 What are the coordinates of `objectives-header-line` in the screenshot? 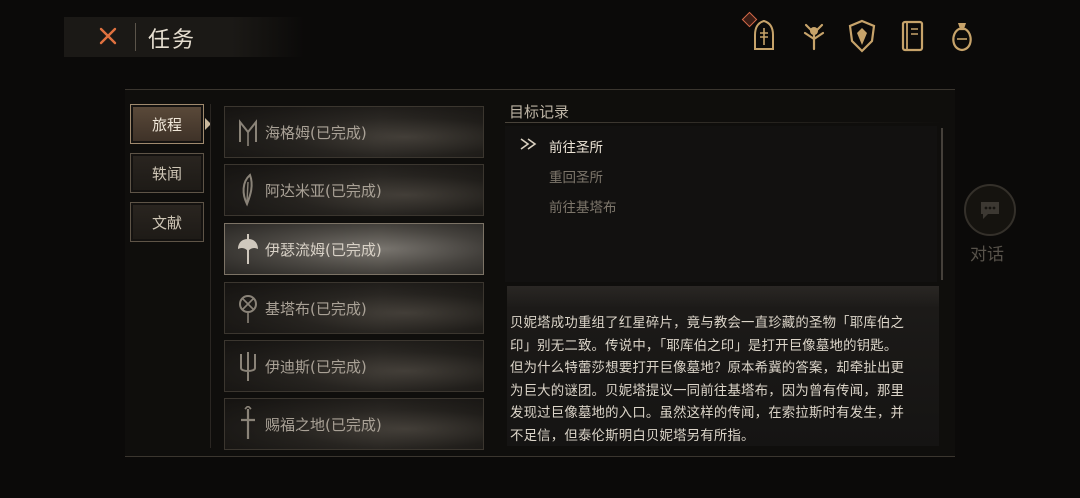 It's located at (725, 122).